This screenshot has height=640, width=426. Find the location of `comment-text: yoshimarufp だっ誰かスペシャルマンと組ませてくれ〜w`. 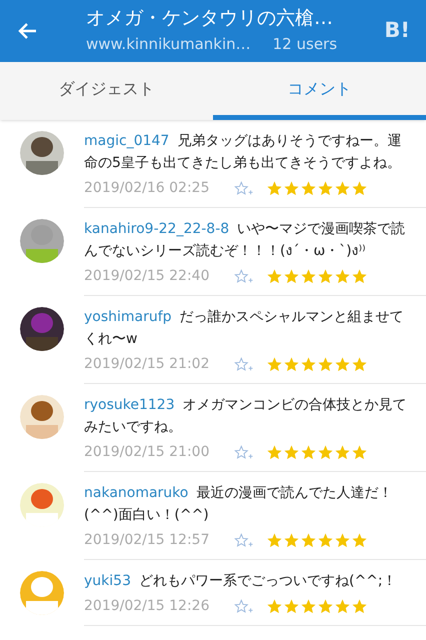

comment-text: yoshimarufp だっ誰かスペシャルマンと組ませてくれ〜w is located at coordinates (244, 328).